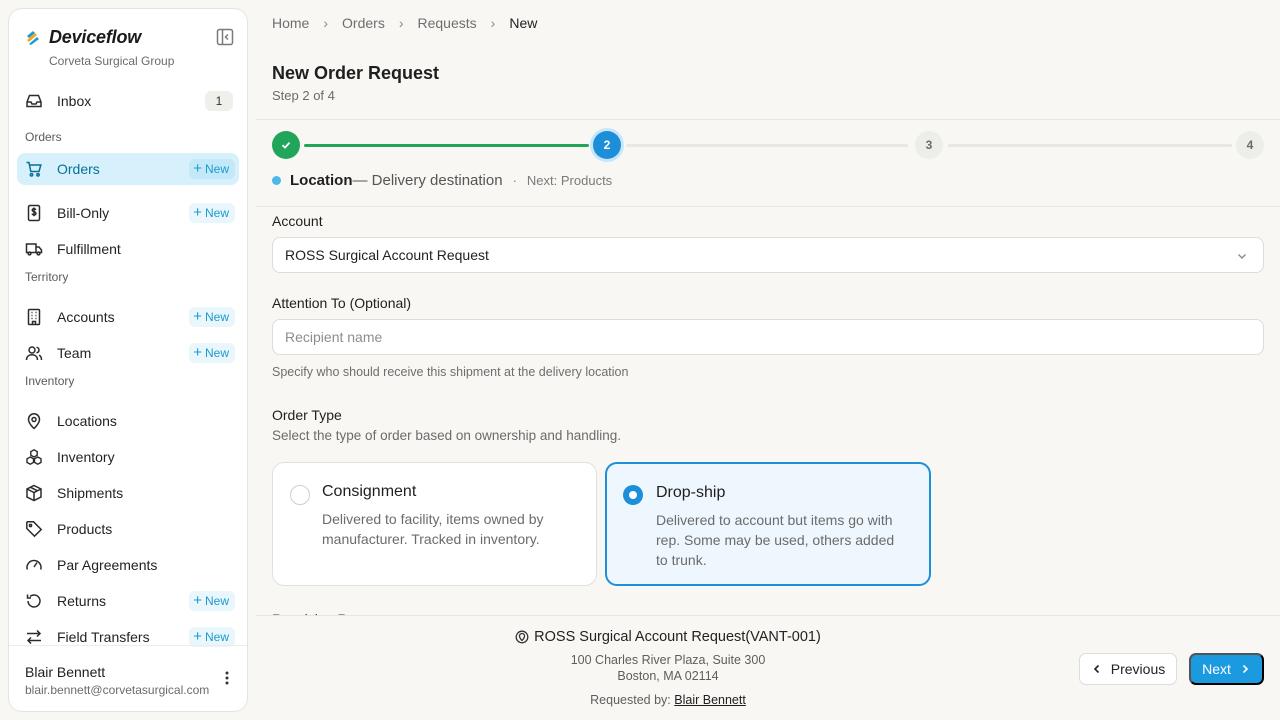  What do you see at coordinates (1250, 145) in the screenshot?
I see `step-4: 4` at bounding box center [1250, 145].